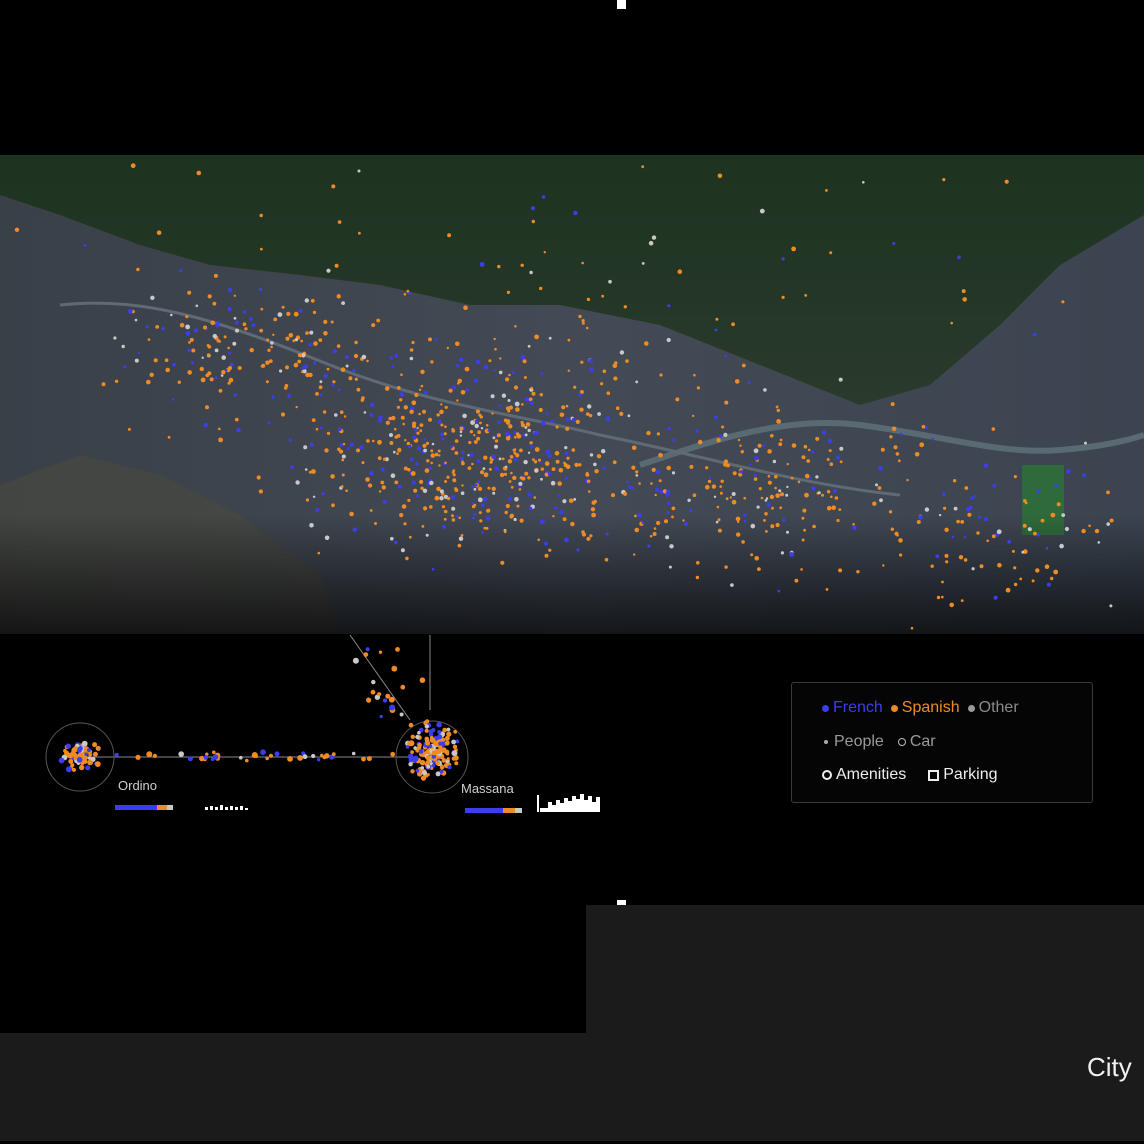  Describe the element at coordinates (853, 742) in the screenshot. I see `legend-item-people: People` at that location.